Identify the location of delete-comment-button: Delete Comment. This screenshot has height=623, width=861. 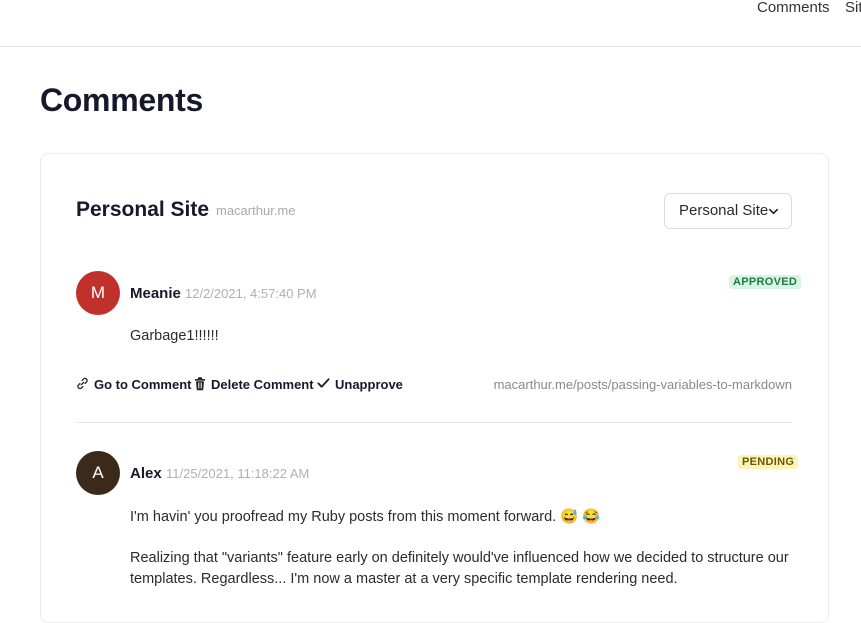
(254, 385).